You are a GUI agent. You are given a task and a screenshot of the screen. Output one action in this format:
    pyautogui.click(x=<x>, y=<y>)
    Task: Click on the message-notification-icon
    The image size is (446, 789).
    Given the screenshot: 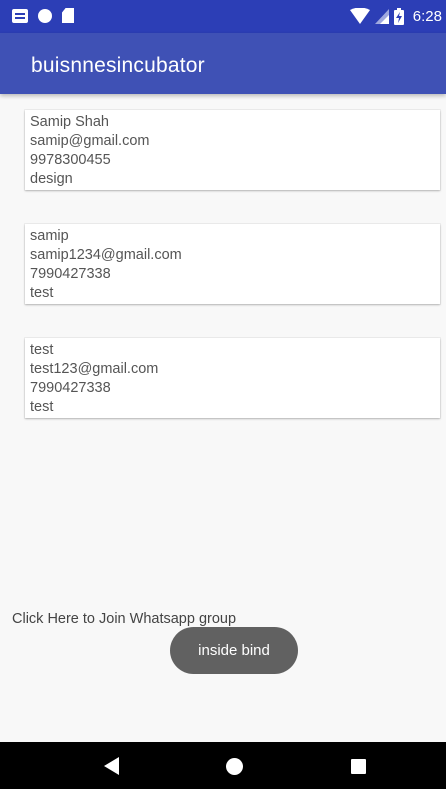 What is the action you would take?
    pyautogui.click(x=20, y=15)
    